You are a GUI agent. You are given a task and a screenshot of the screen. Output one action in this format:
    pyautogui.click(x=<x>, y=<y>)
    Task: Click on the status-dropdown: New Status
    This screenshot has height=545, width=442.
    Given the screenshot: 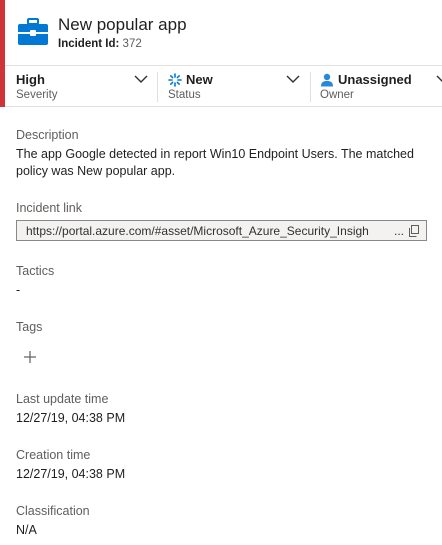 What is the action you would take?
    pyautogui.click(x=238, y=88)
    